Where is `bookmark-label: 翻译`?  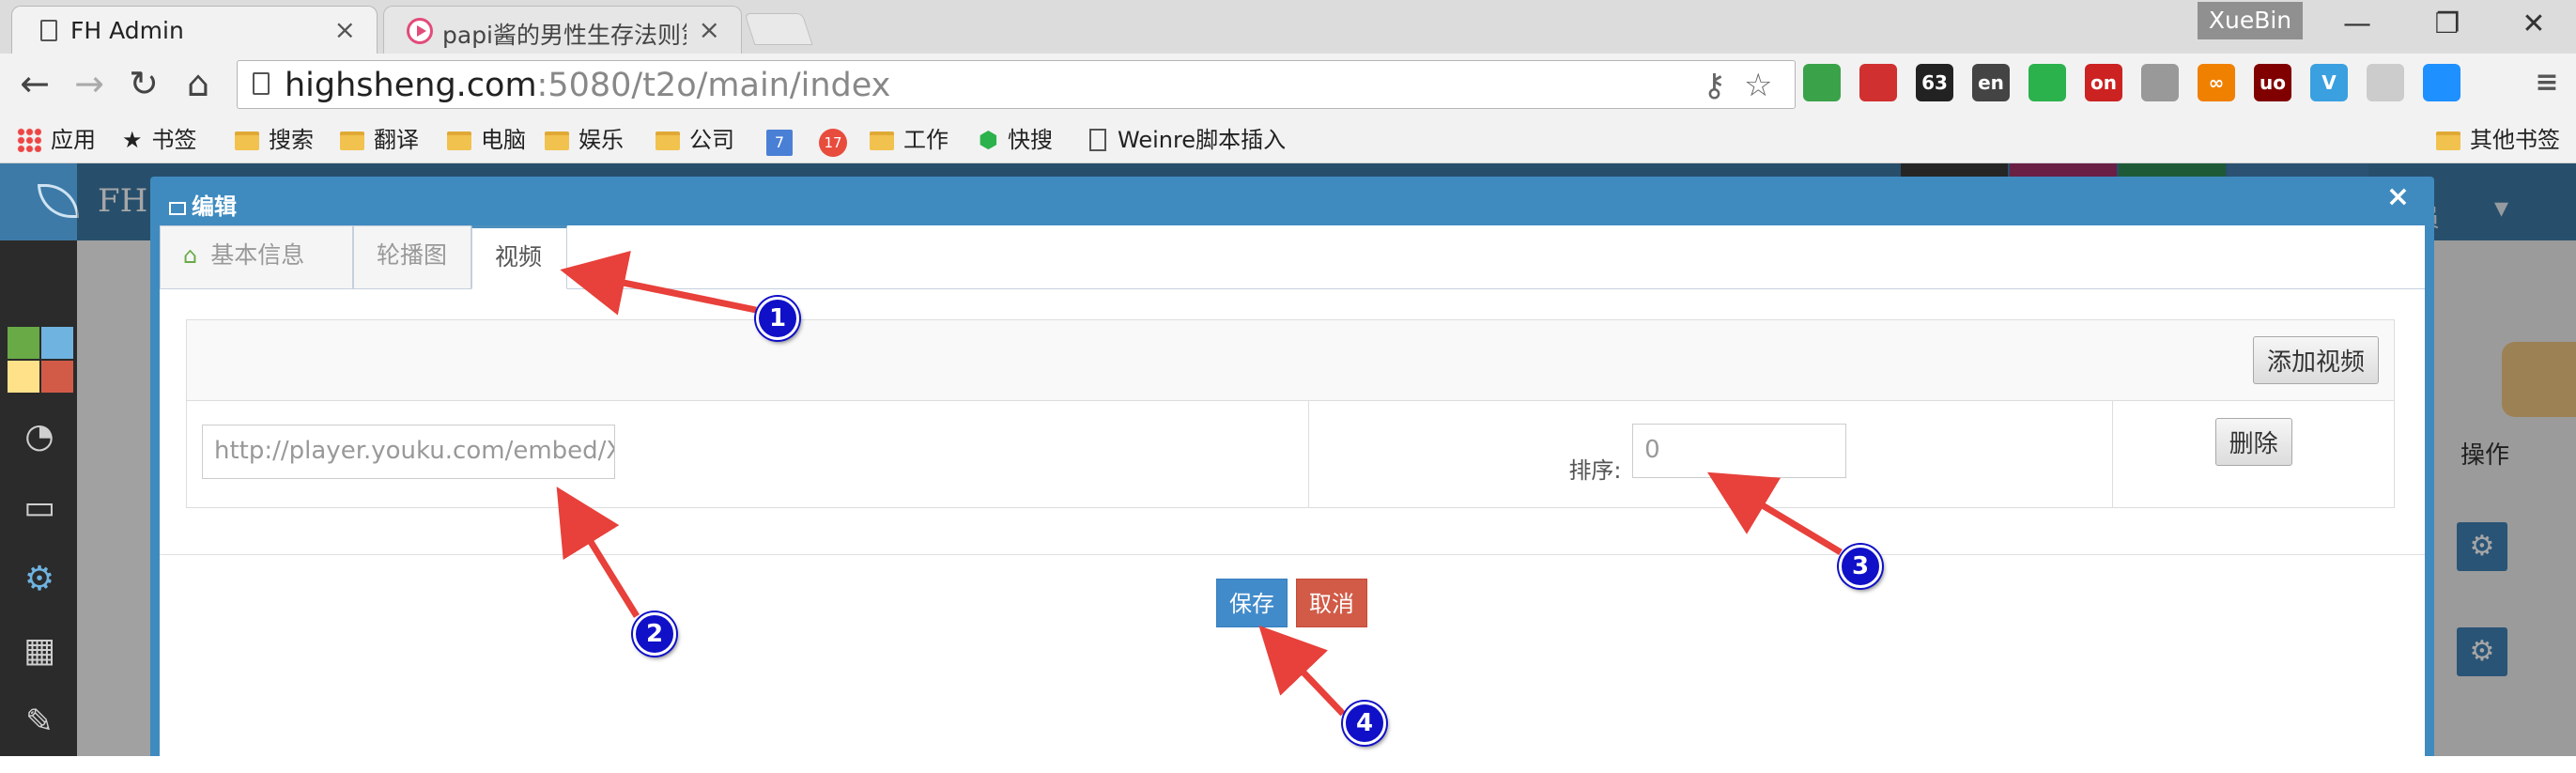
bookmark-label: 翻译 is located at coordinates (396, 140).